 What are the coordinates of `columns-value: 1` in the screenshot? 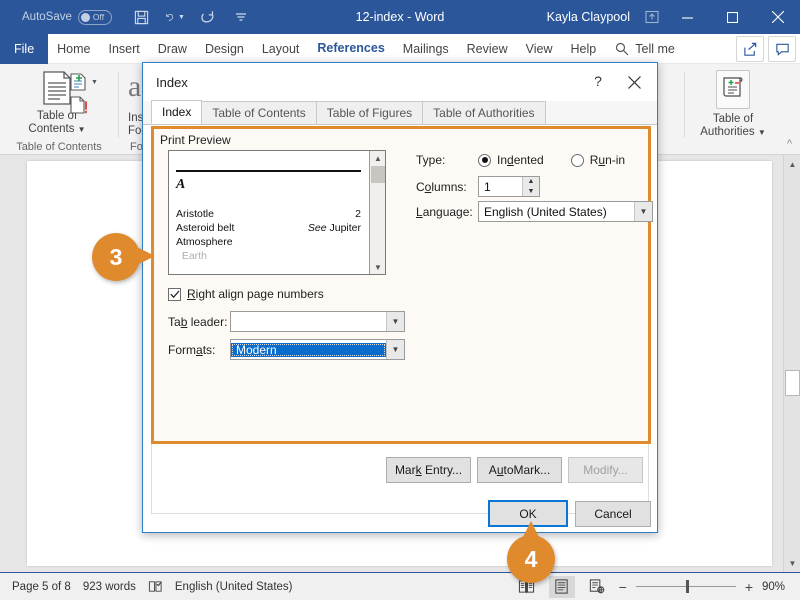 It's located at (500, 187).